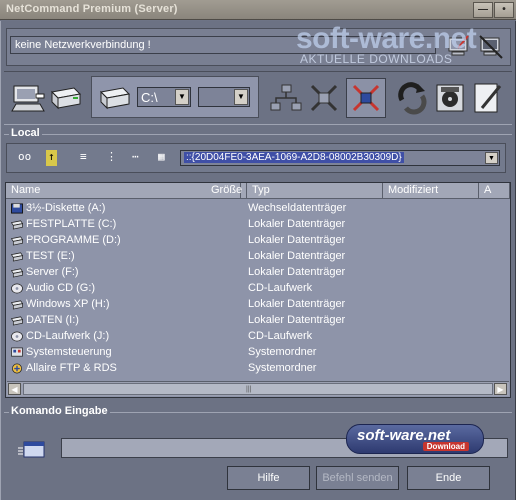 The width and height of the screenshot is (516, 500). What do you see at coordinates (25, 133) in the screenshot?
I see `local-group-label: Local` at bounding box center [25, 133].